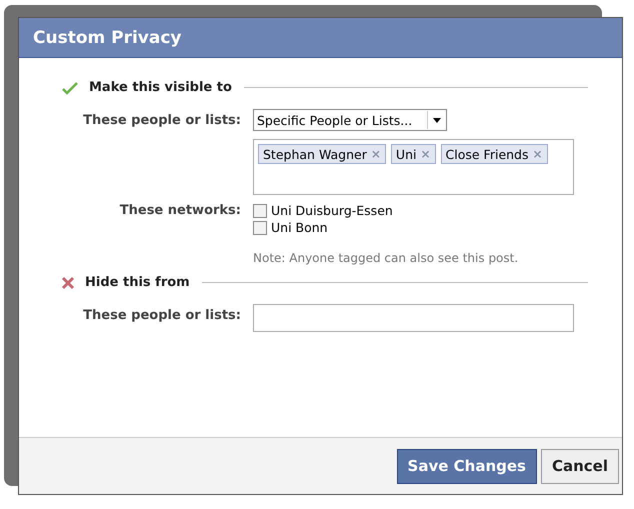 The height and width of the screenshot is (509, 634). What do you see at coordinates (466, 466) in the screenshot?
I see `save-button: Save Changes` at bounding box center [466, 466].